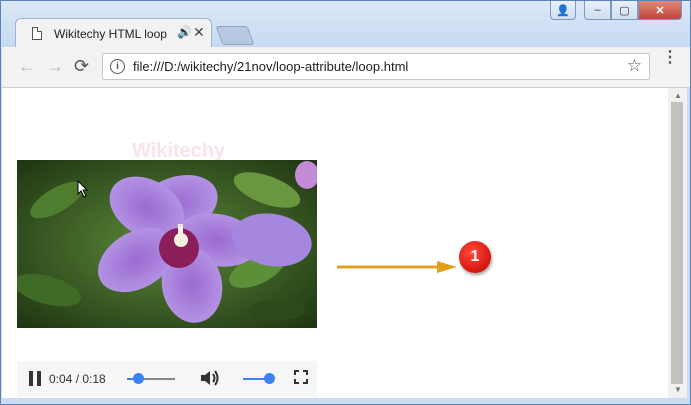 Image resolution: width=691 pixels, height=405 pixels. I want to click on info-icon: i, so click(117, 66).